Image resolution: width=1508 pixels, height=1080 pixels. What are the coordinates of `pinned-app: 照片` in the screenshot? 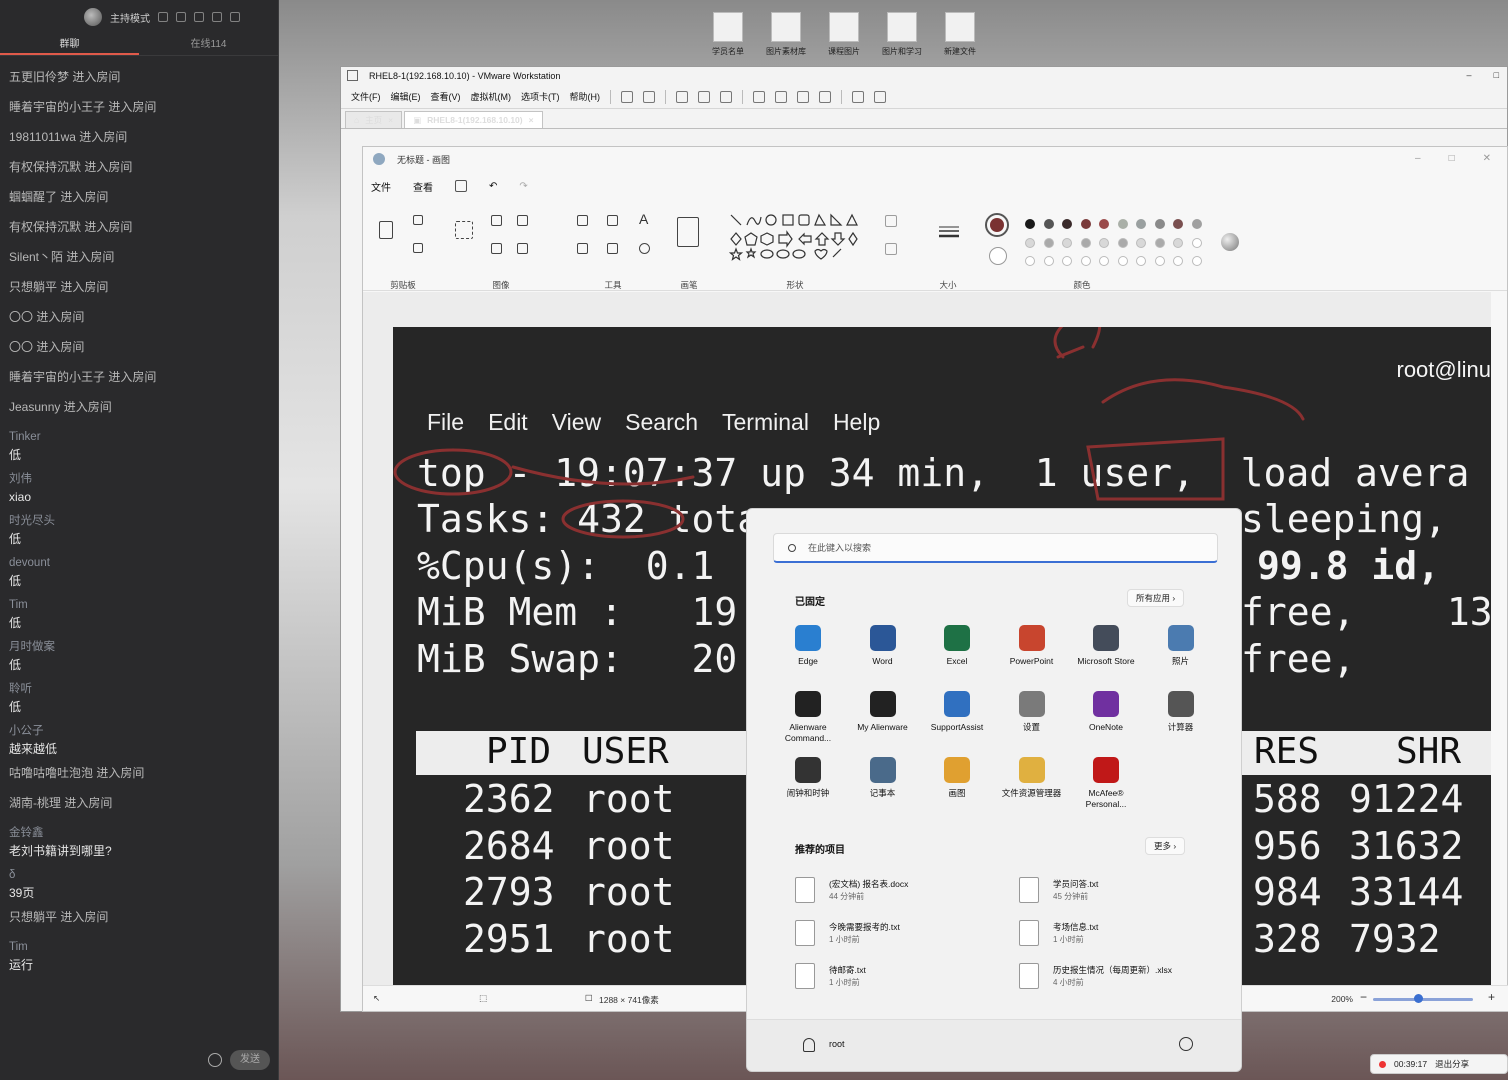 It's located at (1181, 646).